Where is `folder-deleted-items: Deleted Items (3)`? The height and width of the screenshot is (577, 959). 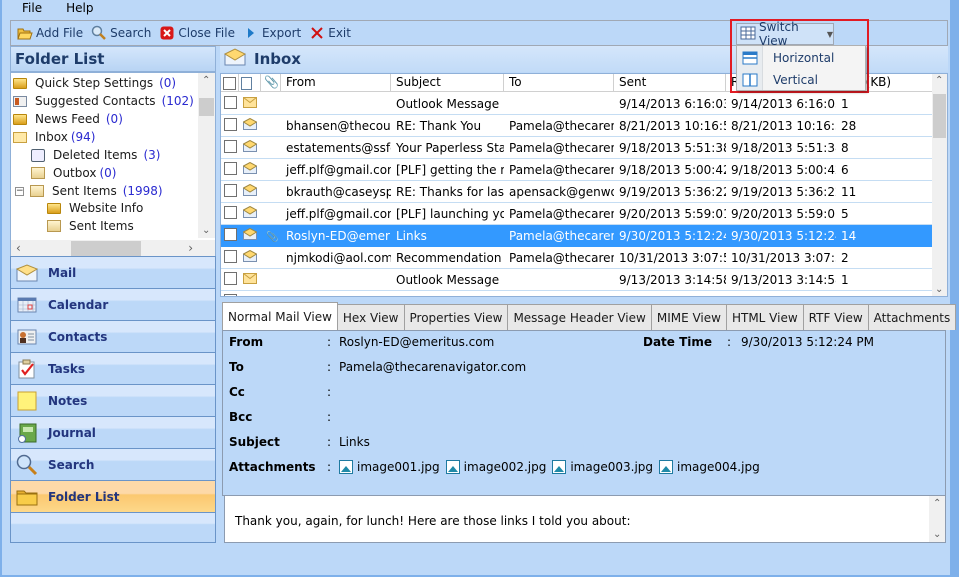 folder-deleted-items: Deleted Items (3) is located at coordinates (95, 155).